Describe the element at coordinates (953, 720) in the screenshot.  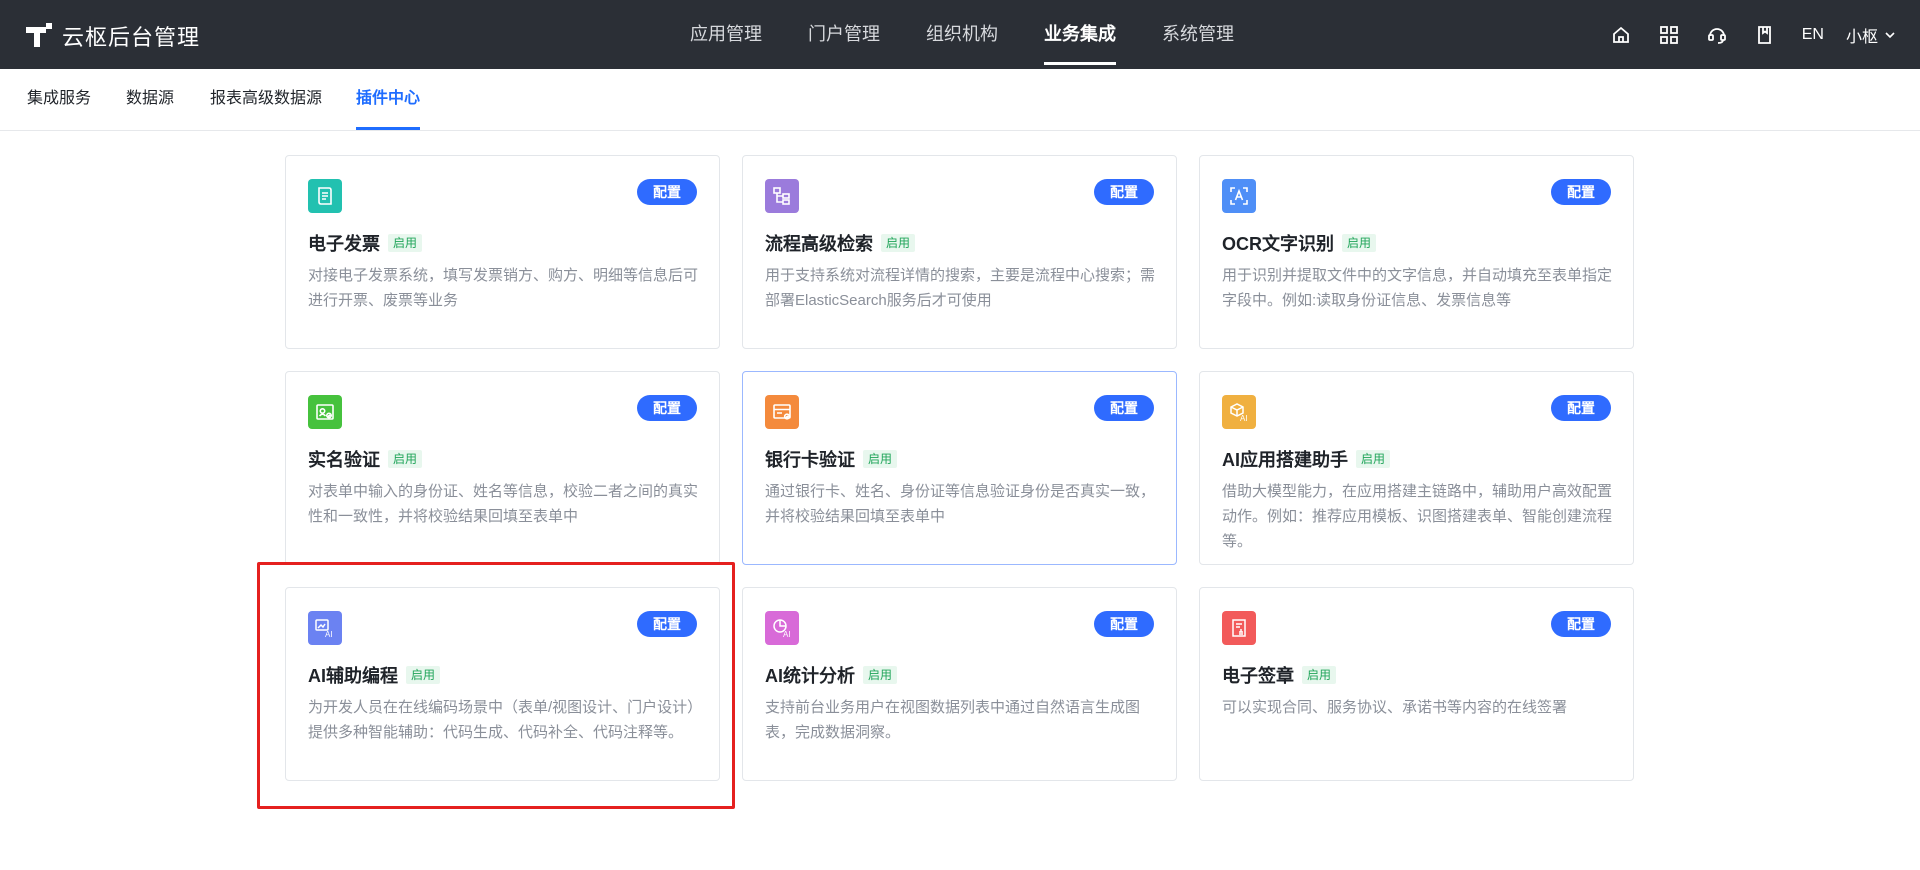
I see `plugin-description: 支持前台业务用户在视图数据列表中通过自然语言生成图表，完成数据洞察。` at that location.